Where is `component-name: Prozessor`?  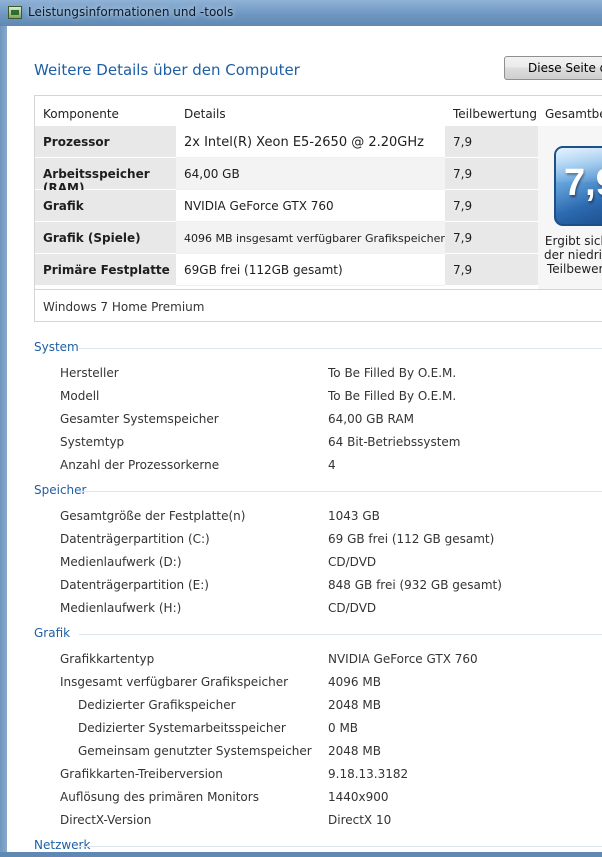 component-name: Prozessor is located at coordinates (105, 142).